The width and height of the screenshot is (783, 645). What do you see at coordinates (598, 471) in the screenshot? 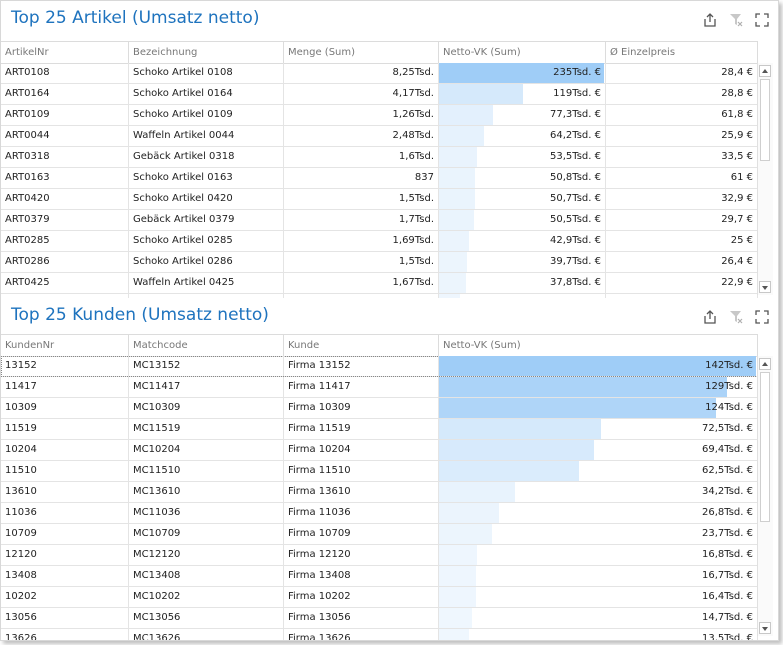
I see `table-cell: 62,5Tsd. €` at bounding box center [598, 471].